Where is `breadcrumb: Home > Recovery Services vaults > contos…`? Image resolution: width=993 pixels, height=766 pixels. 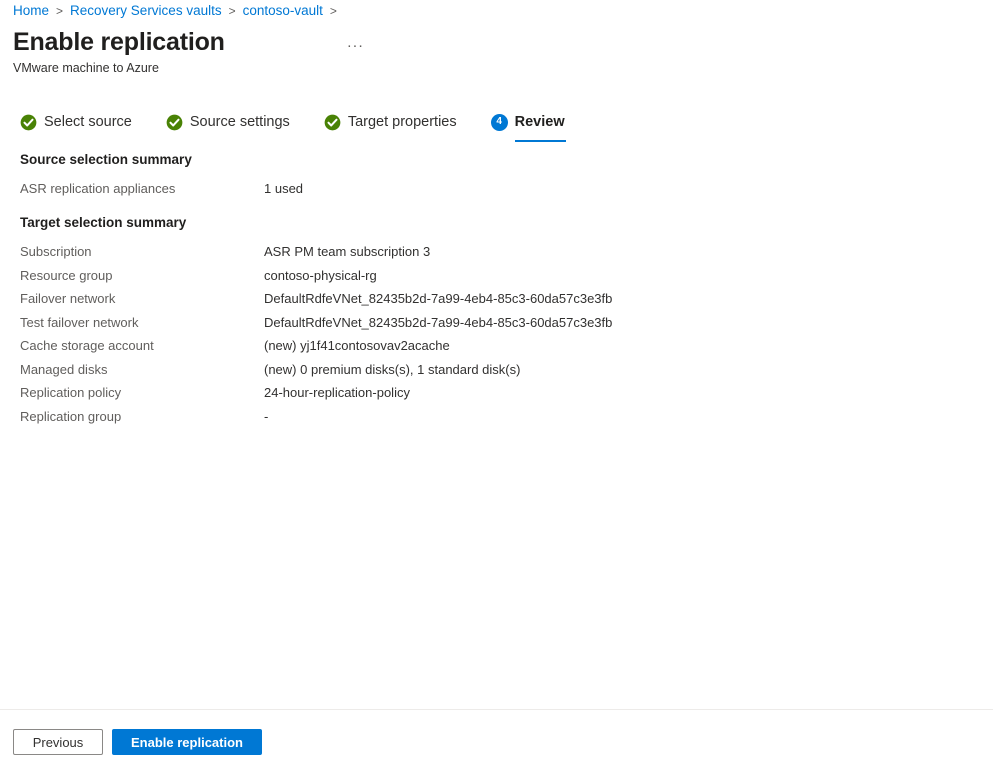 breadcrumb: Home > Recovery Services vaults > contos… is located at coordinates (178, 11).